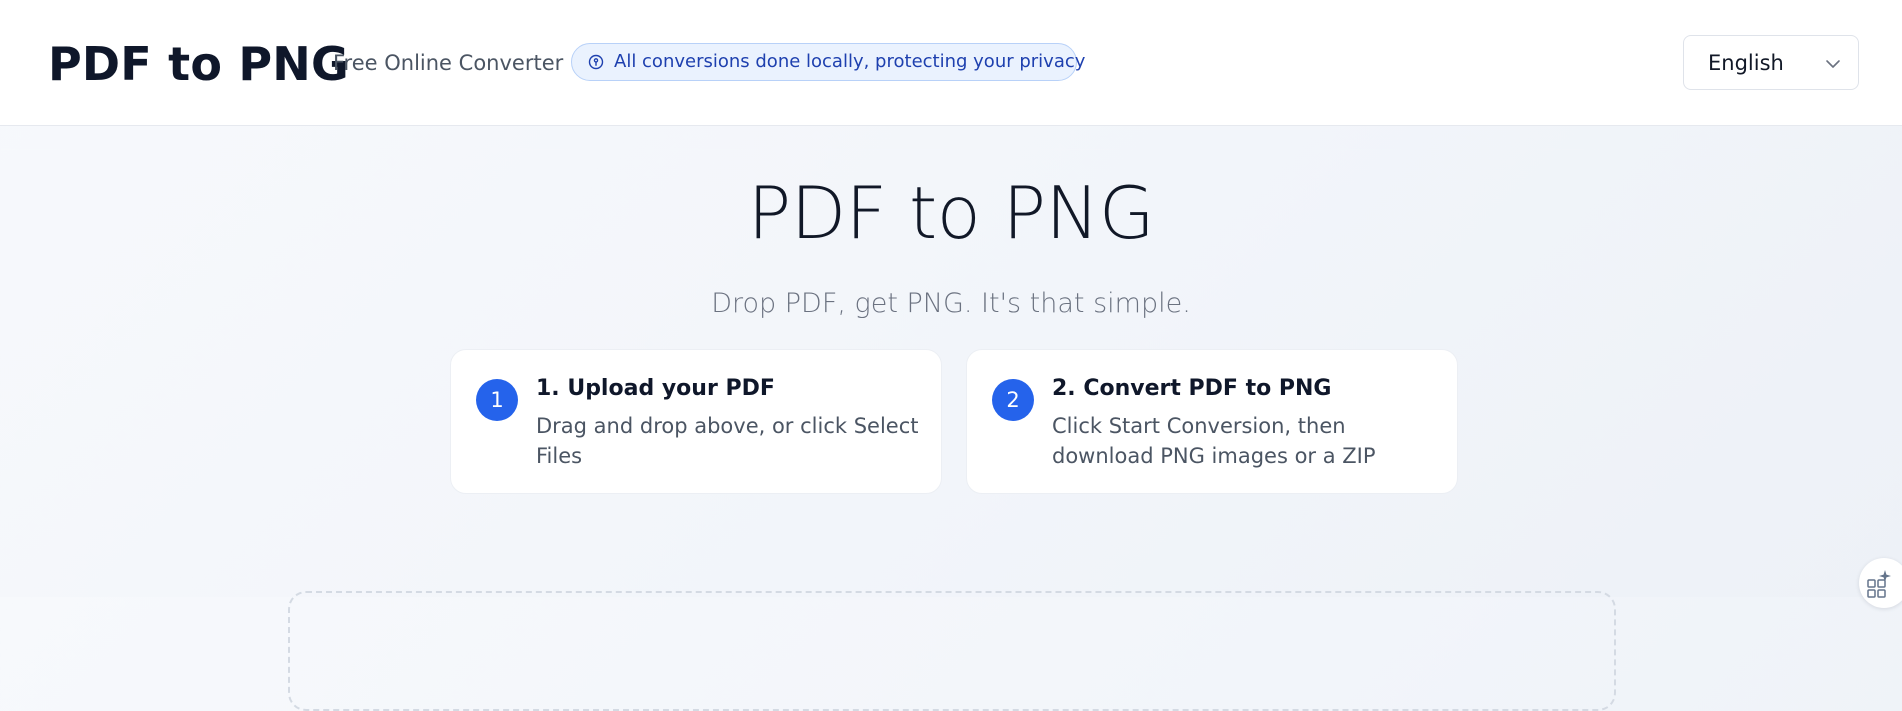 The image size is (1902, 711). What do you see at coordinates (951, 213) in the screenshot?
I see `page-title: PDF to PNG` at bounding box center [951, 213].